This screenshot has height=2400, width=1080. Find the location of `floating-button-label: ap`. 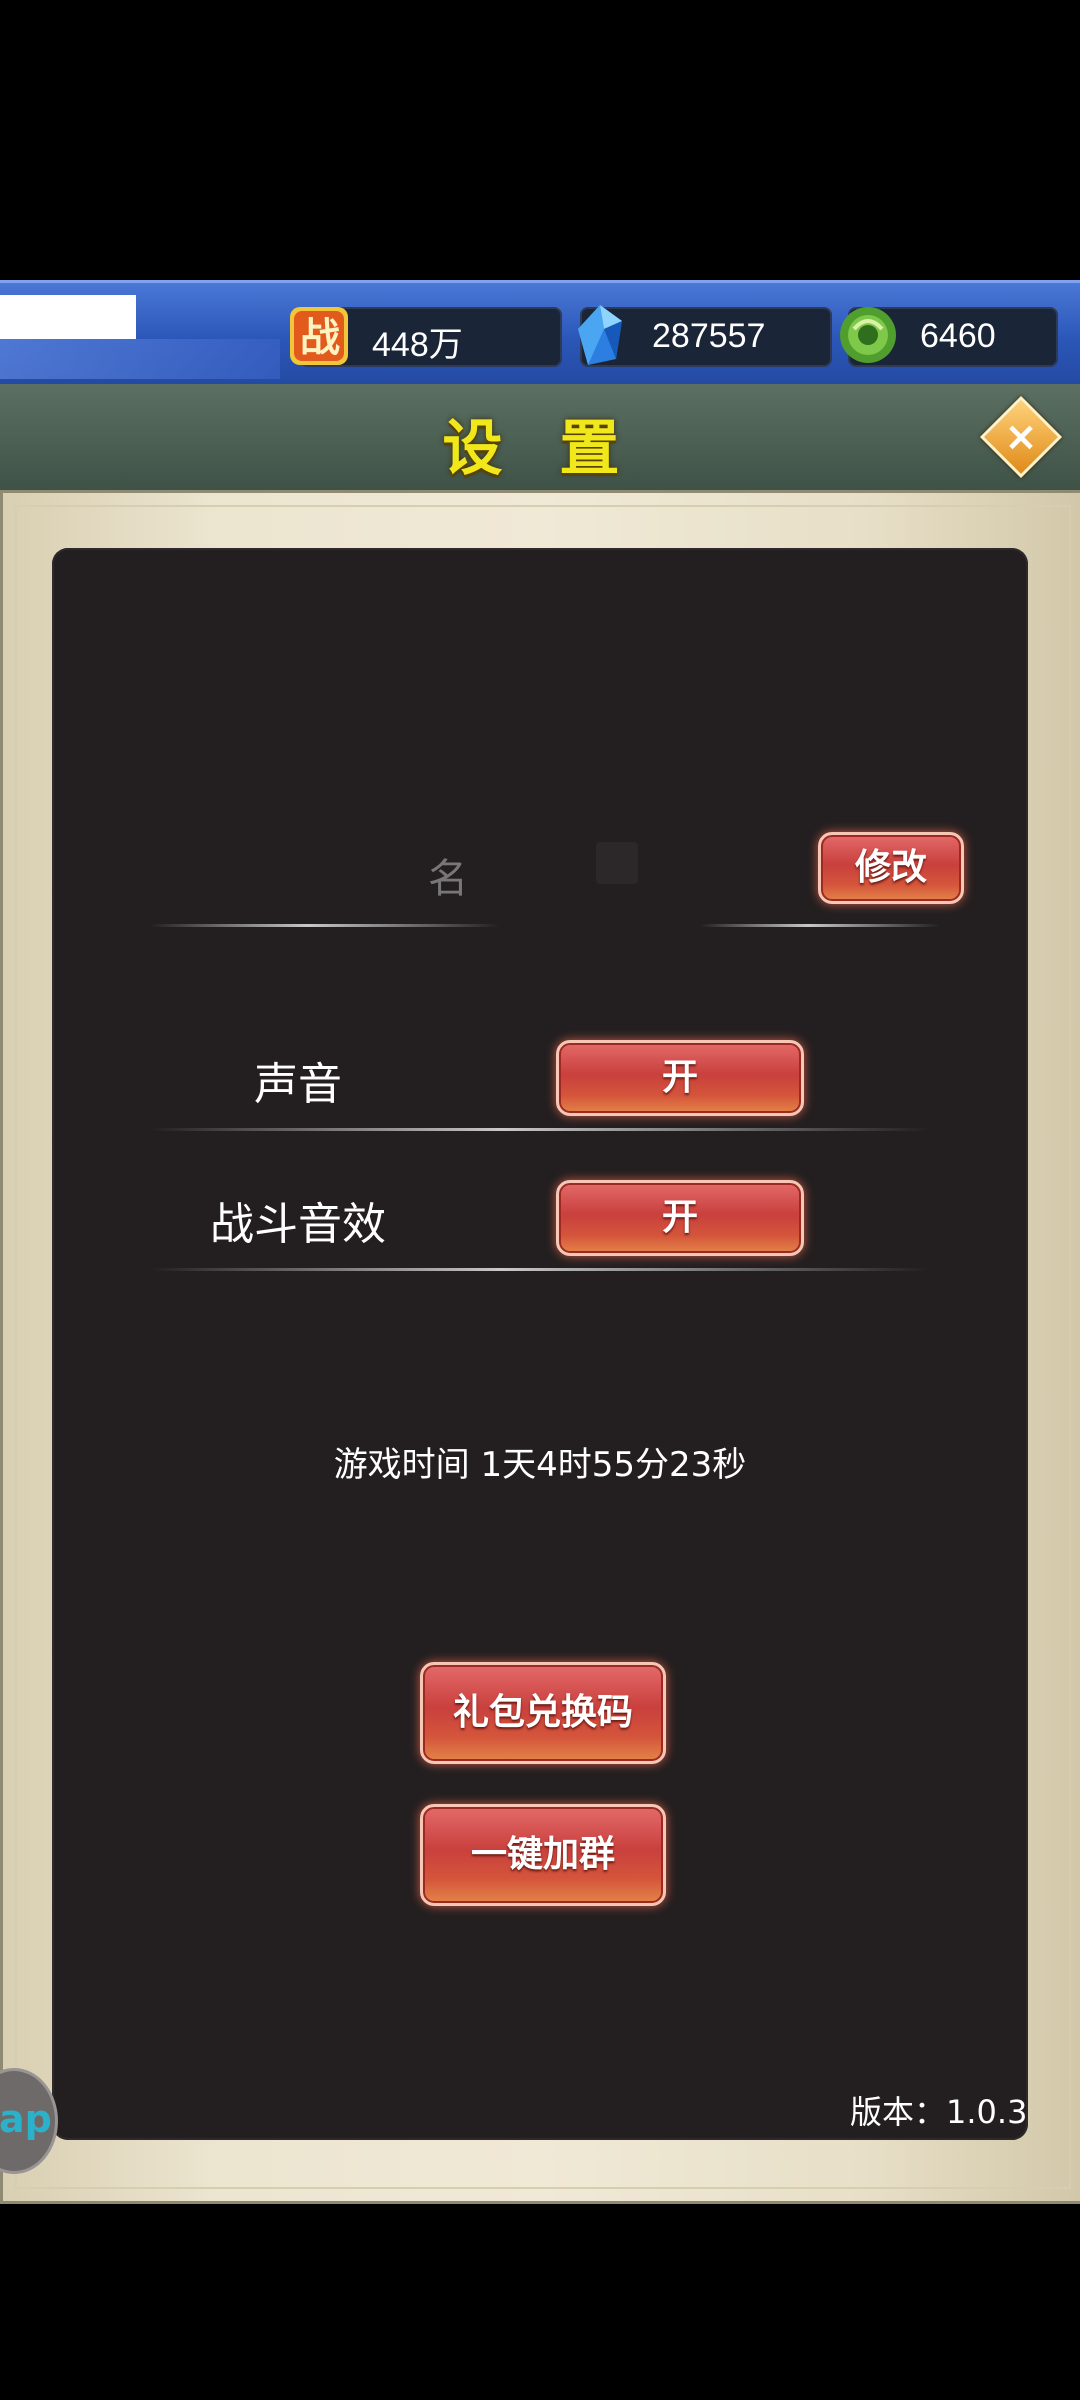

floating-button-label: ap is located at coordinates (26, 2119).